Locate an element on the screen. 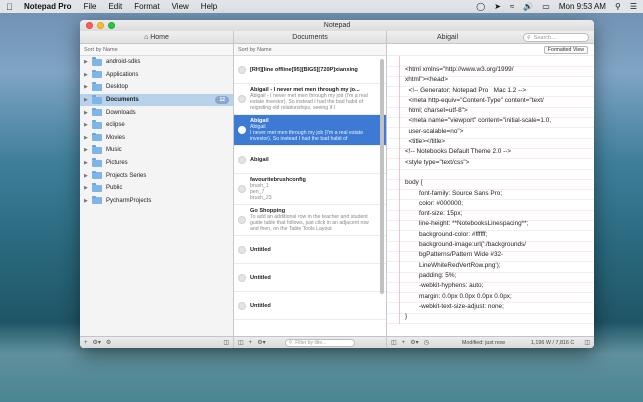  cursor-icon: ➤ is located at coordinates (497, 6).